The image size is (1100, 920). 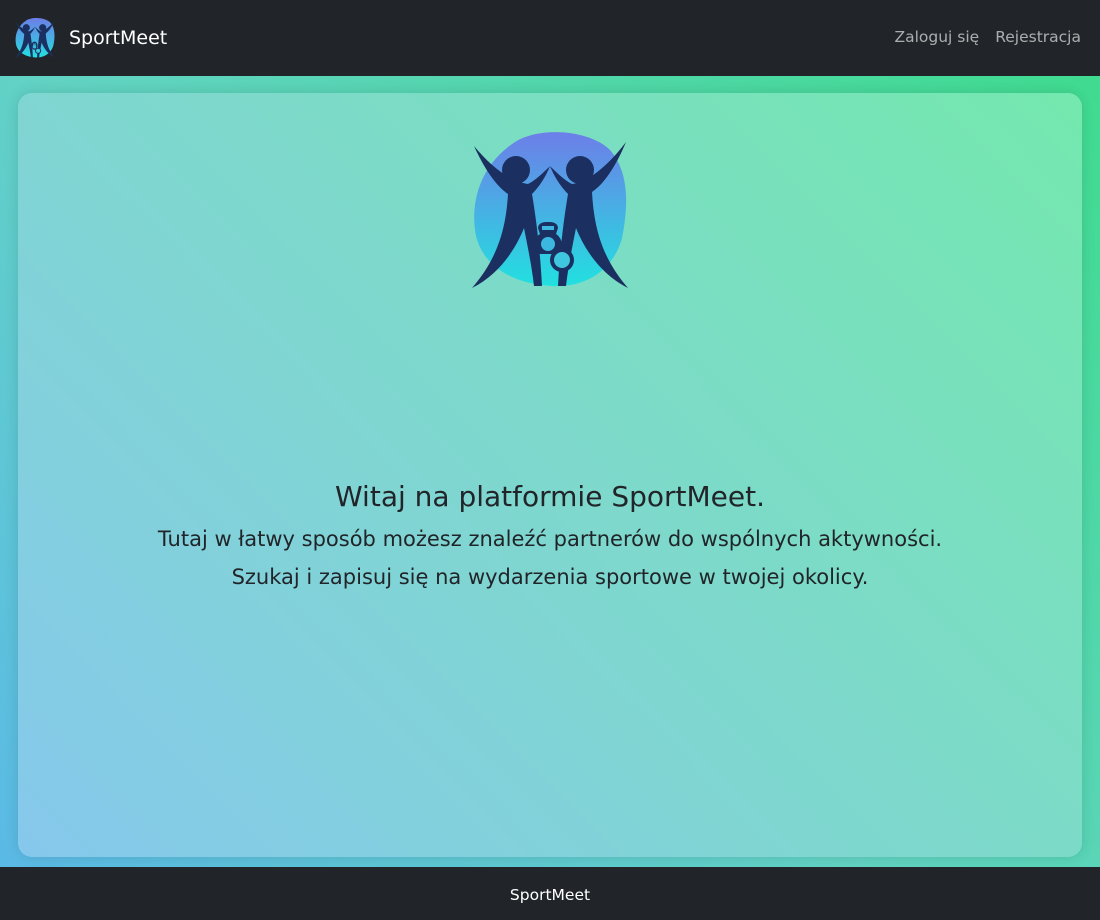 What do you see at coordinates (549, 496) in the screenshot?
I see `welcome-title: Witaj na platformie SportMeet.` at bounding box center [549, 496].